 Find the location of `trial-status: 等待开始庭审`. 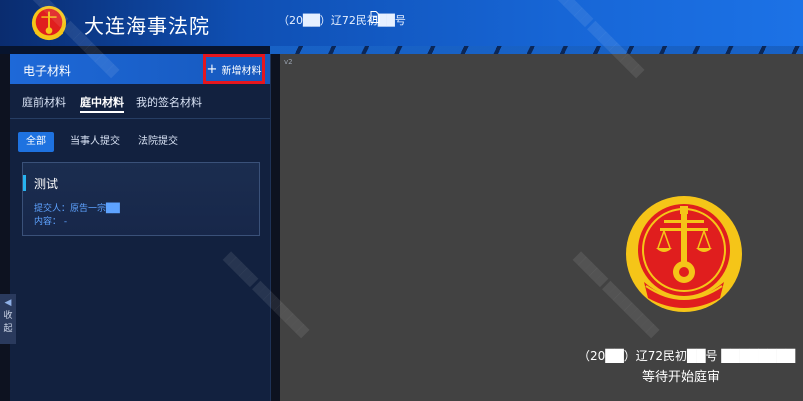

trial-status: 等待开始庭审 is located at coordinates (681, 377).